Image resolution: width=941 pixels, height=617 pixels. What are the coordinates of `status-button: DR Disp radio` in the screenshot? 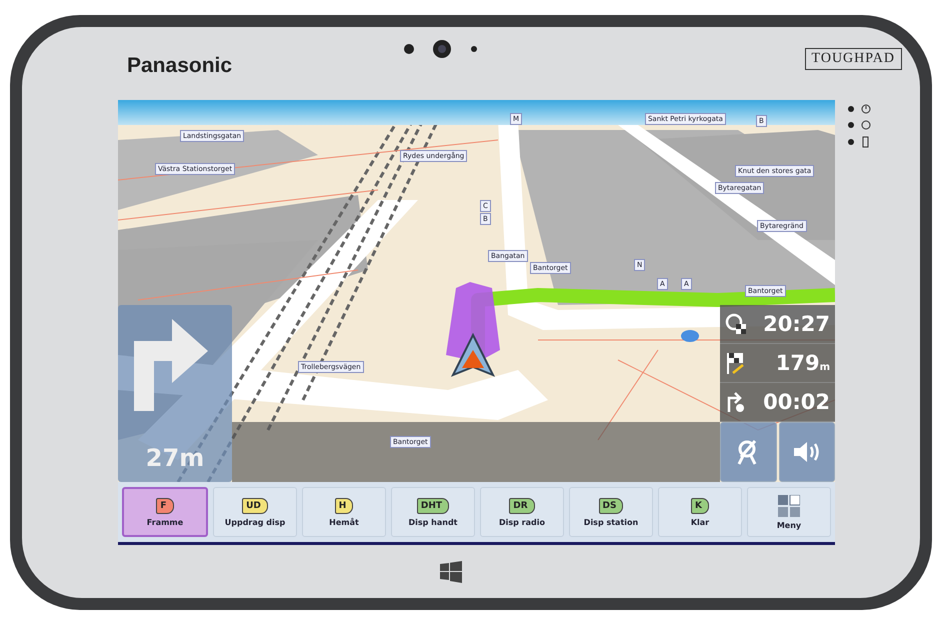 It's located at (522, 512).